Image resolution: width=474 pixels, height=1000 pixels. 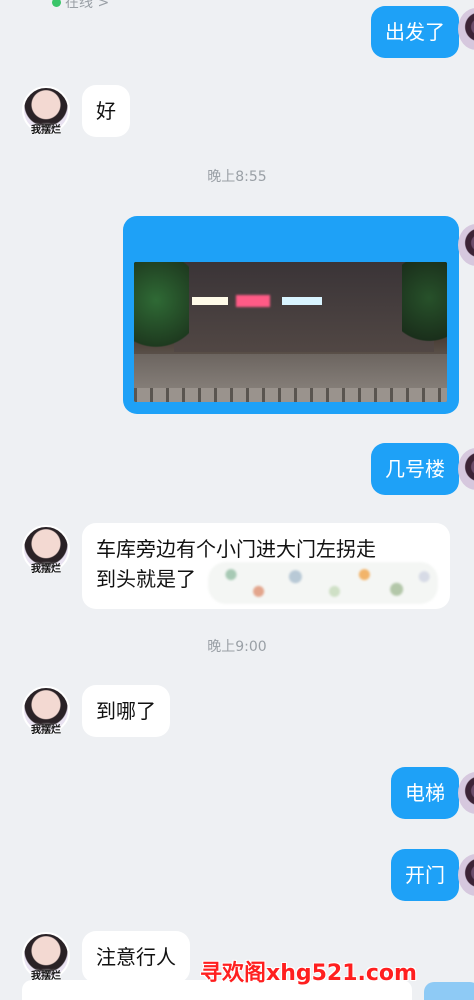 I want to click on received-message: 注意行人, so click(x=136, y=957).